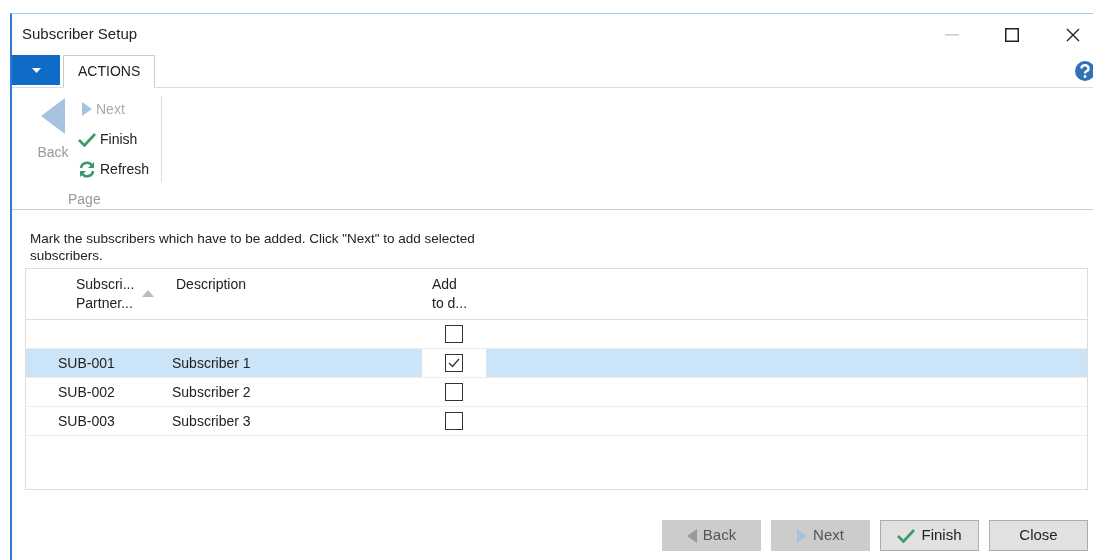  I want to click on dialog-button: Close, so click(1038, 535).